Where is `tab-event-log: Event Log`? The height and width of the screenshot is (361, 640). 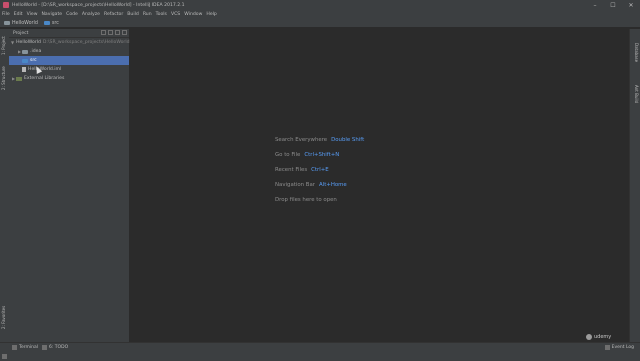 tab-event-log: Event Log is located at coordinates (619, 347).